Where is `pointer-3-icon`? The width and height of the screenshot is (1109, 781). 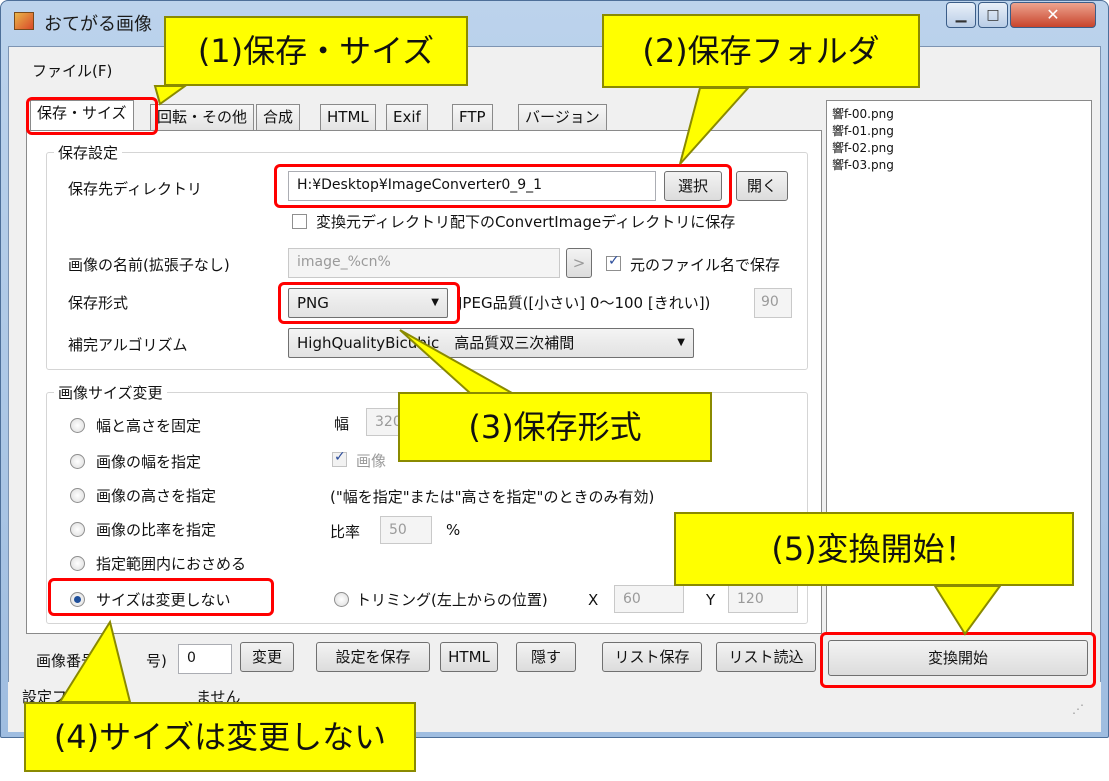
pointer-3-icon is located at coordinates (457, 361).